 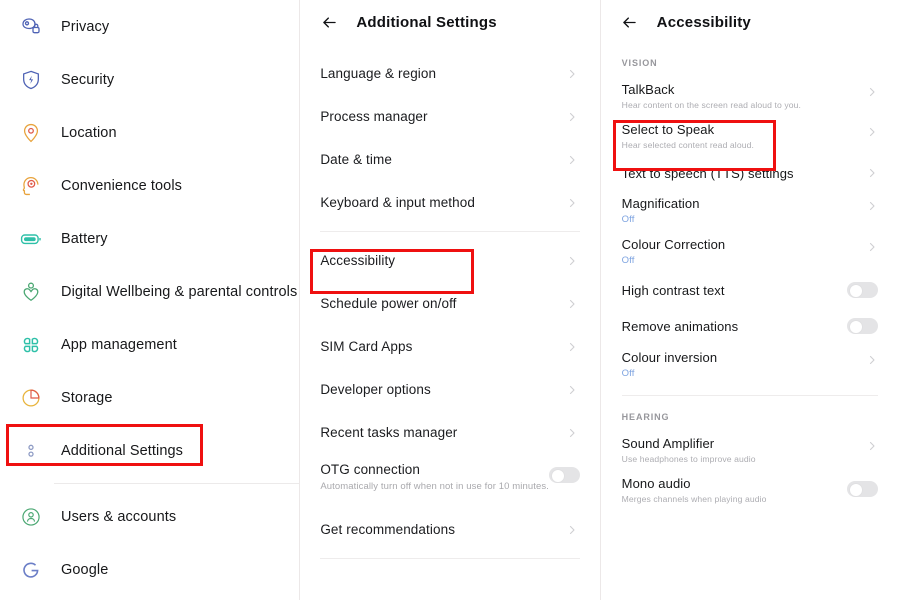 What do you see at coordinates (564, 475) in the screenshot?
I see `otg-connection-toggle` at bounding box center [564, 475].